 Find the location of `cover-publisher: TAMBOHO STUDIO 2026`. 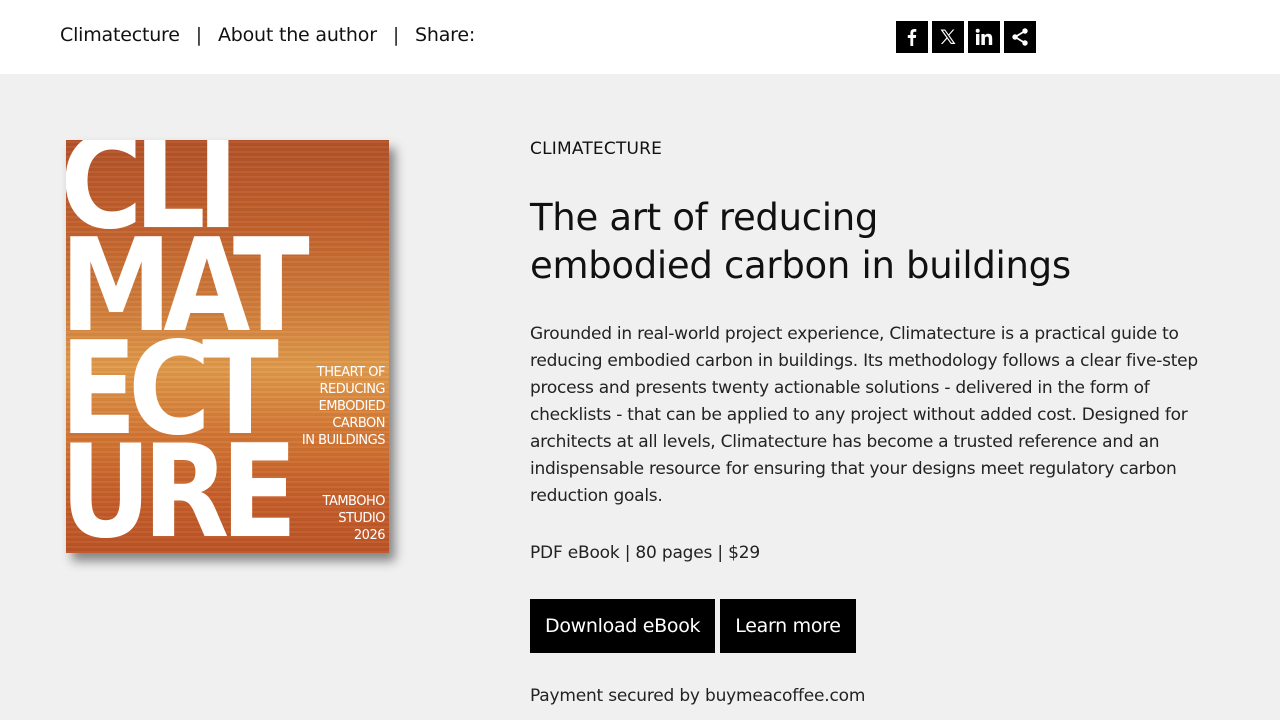

cover-publisher: TAMBOHO STUDIO 2026 is located at coordinates (354, 518).